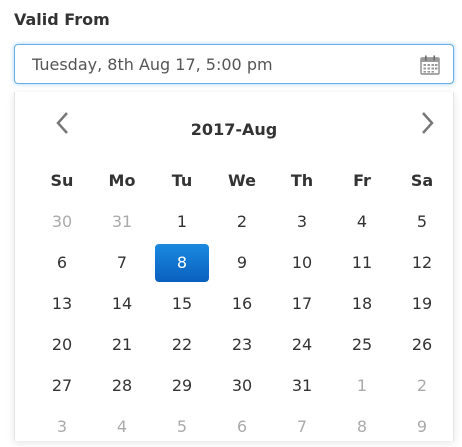 This screenshot has width=462, height=447. I want to click on valid-from-input: Tuesday, 8th Aug 17, 5:00 pm, so click(234, 64).